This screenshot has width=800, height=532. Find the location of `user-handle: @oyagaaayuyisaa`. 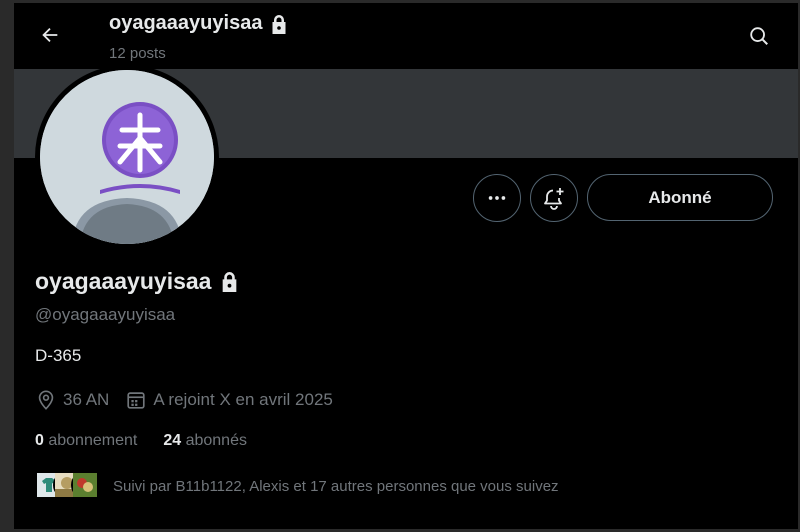

user-handle: @oyagaaayuyisaa is located at coordinates (105, 314).